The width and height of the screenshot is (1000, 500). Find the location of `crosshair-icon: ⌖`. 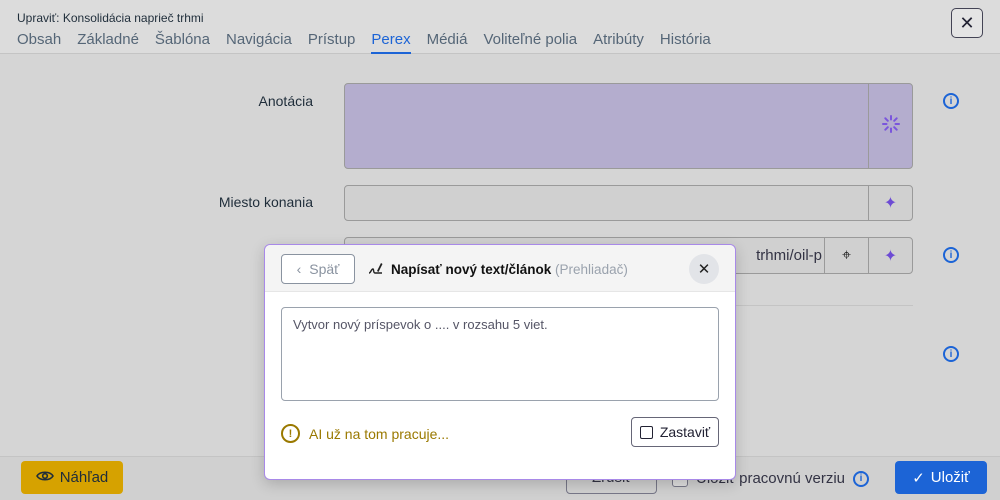

crosshair-icon: ⌖ is located at coordinates (846, 255).